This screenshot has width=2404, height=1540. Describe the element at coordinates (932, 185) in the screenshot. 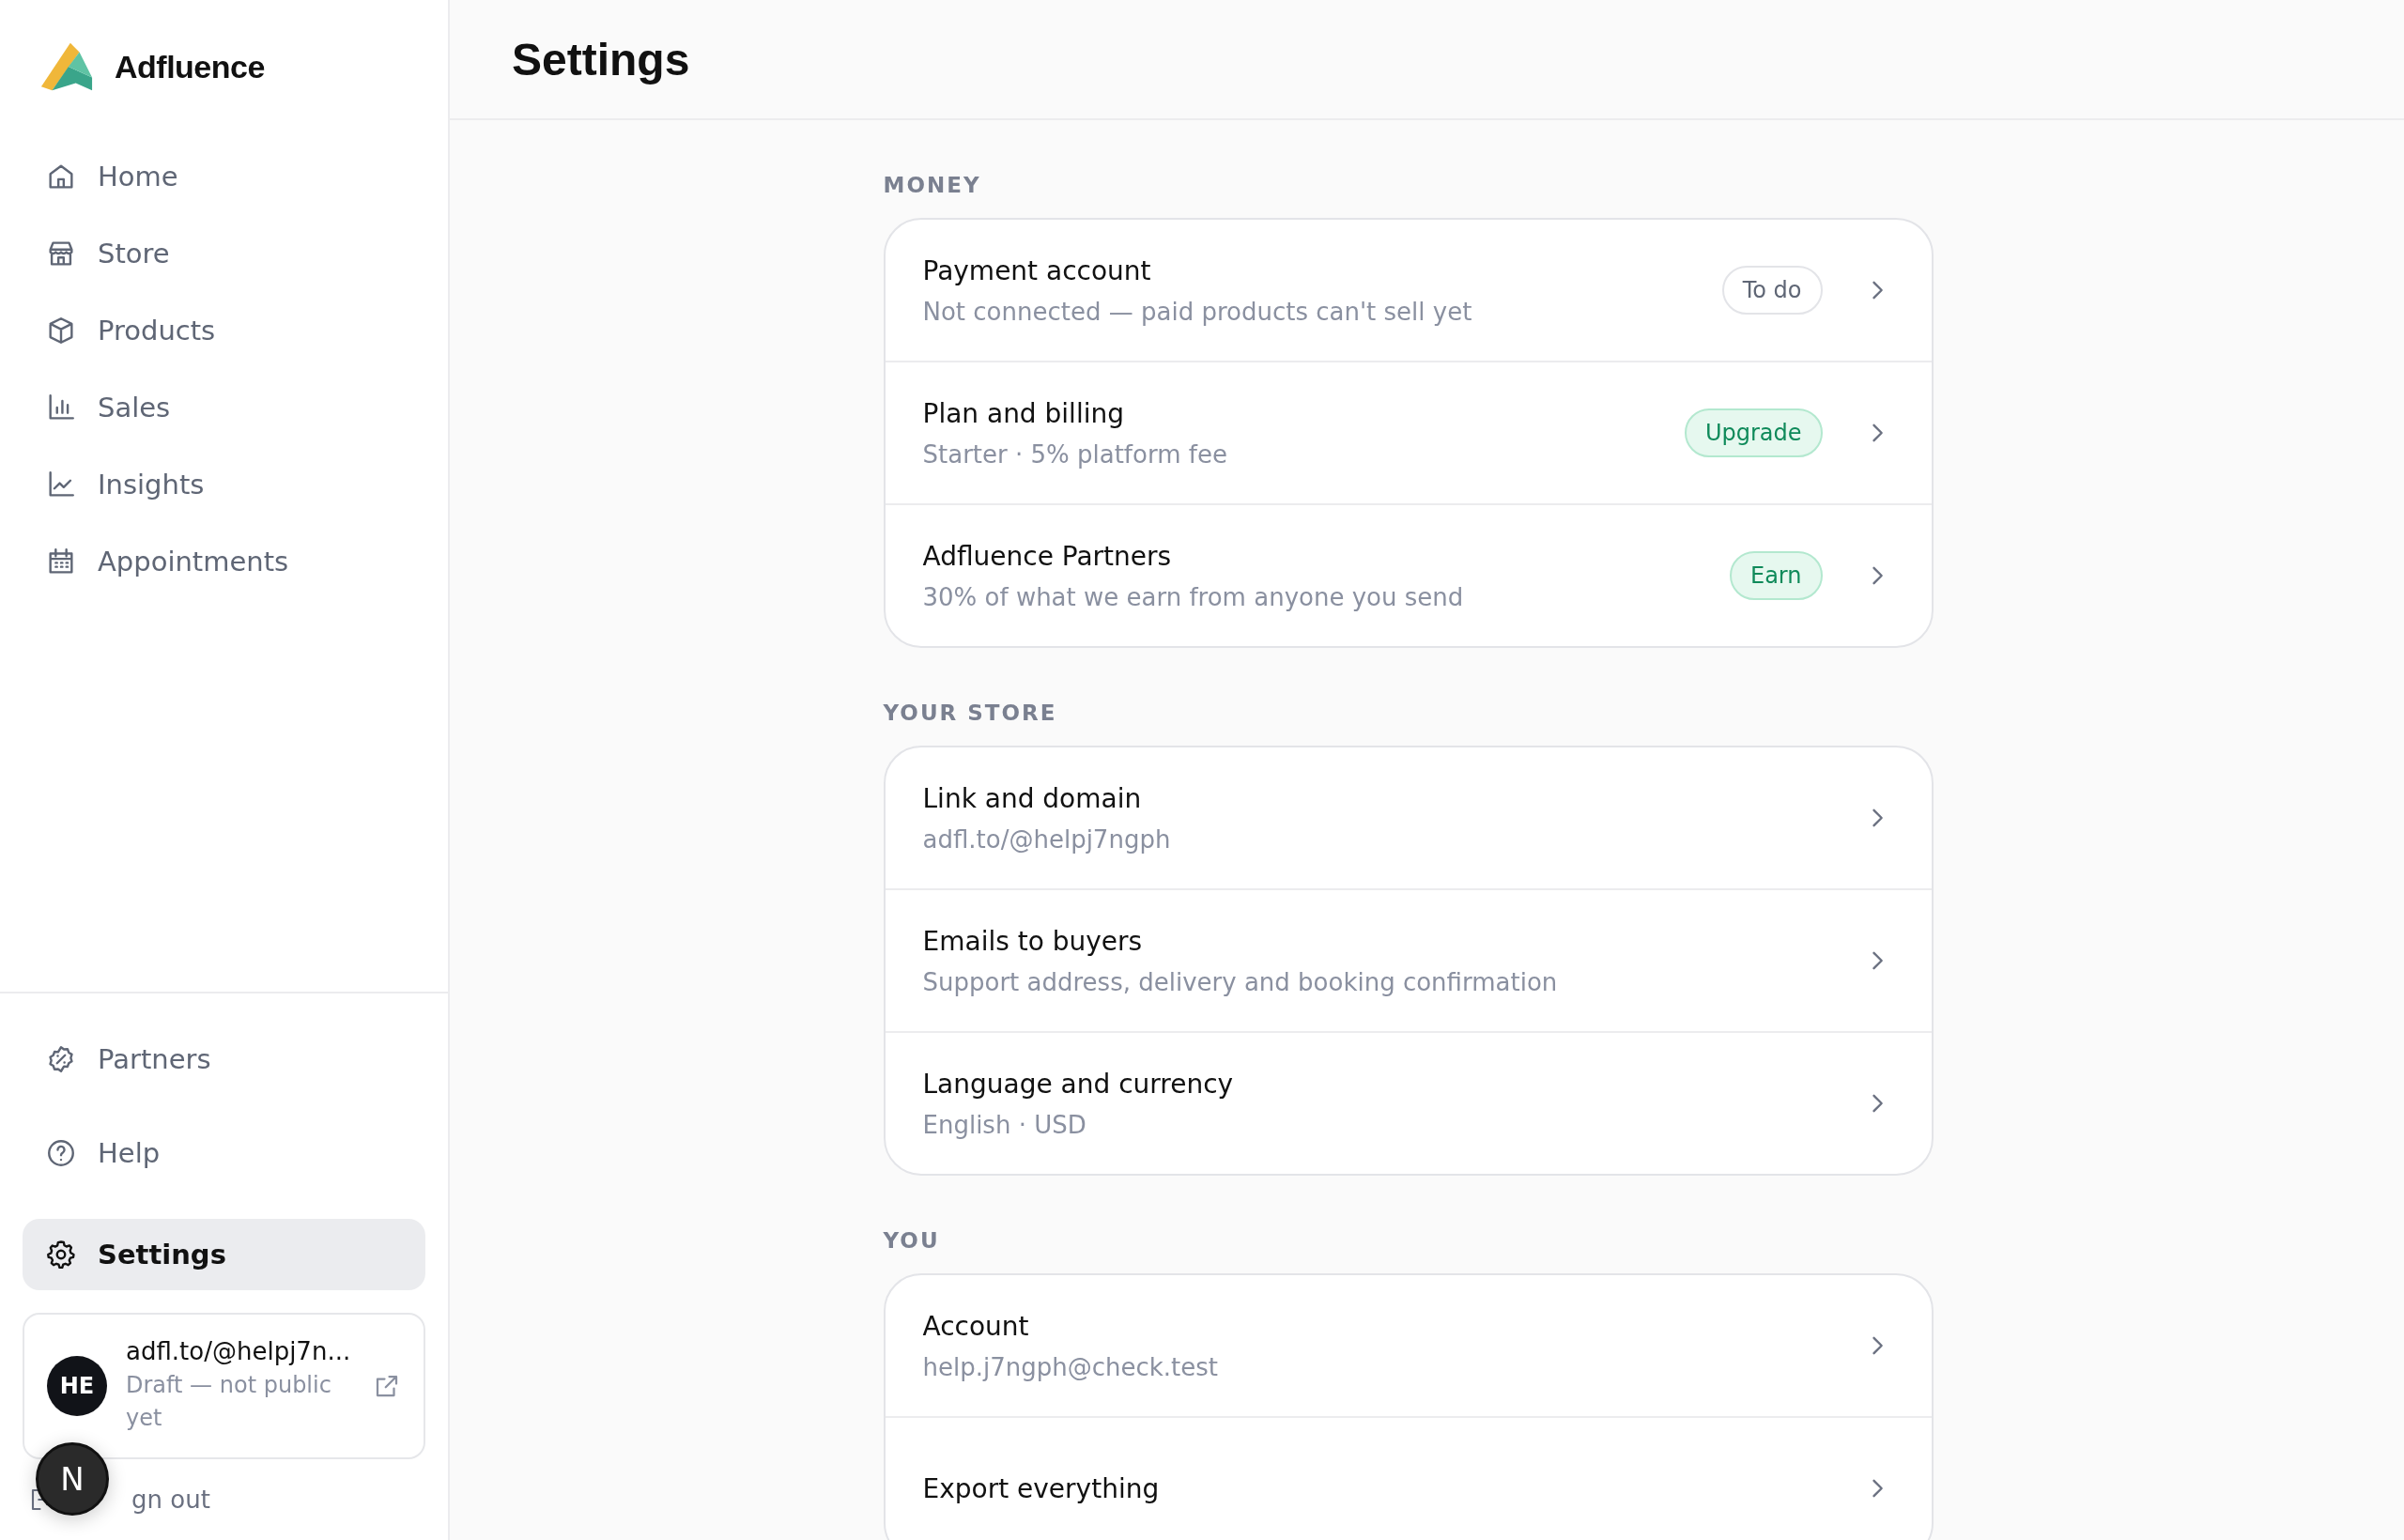

I see `section-heading: MONEY` at that location.